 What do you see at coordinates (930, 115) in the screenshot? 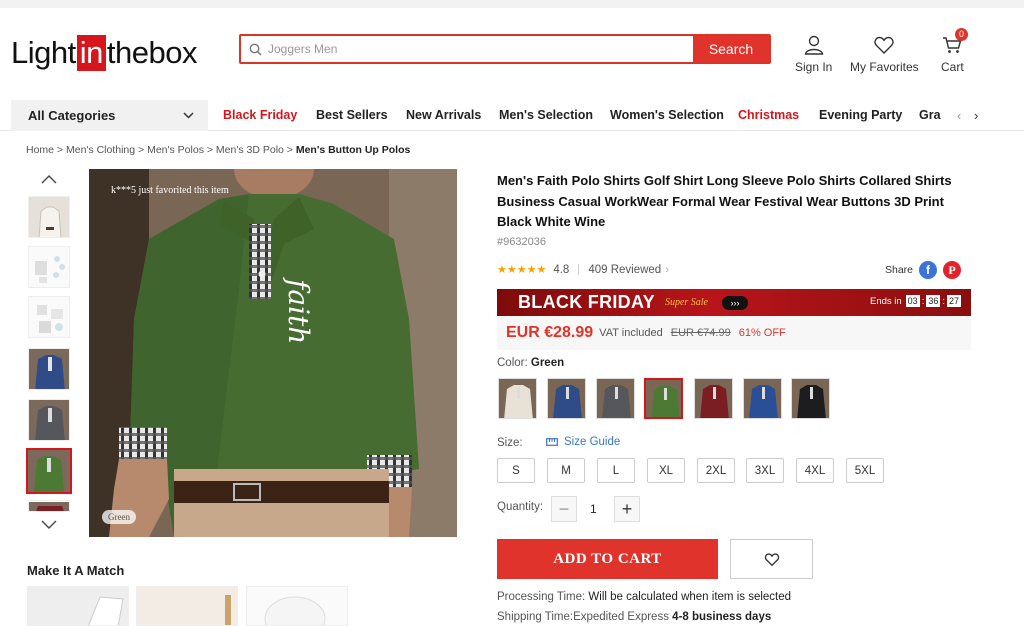
I see `nav-item-graduation: Graduation` at bounding box center [930, 115].